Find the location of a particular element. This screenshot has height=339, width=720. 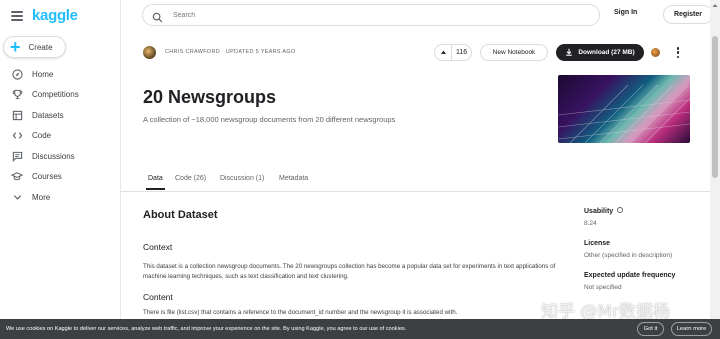

register-button: Register is located at coordinates (688, 14).